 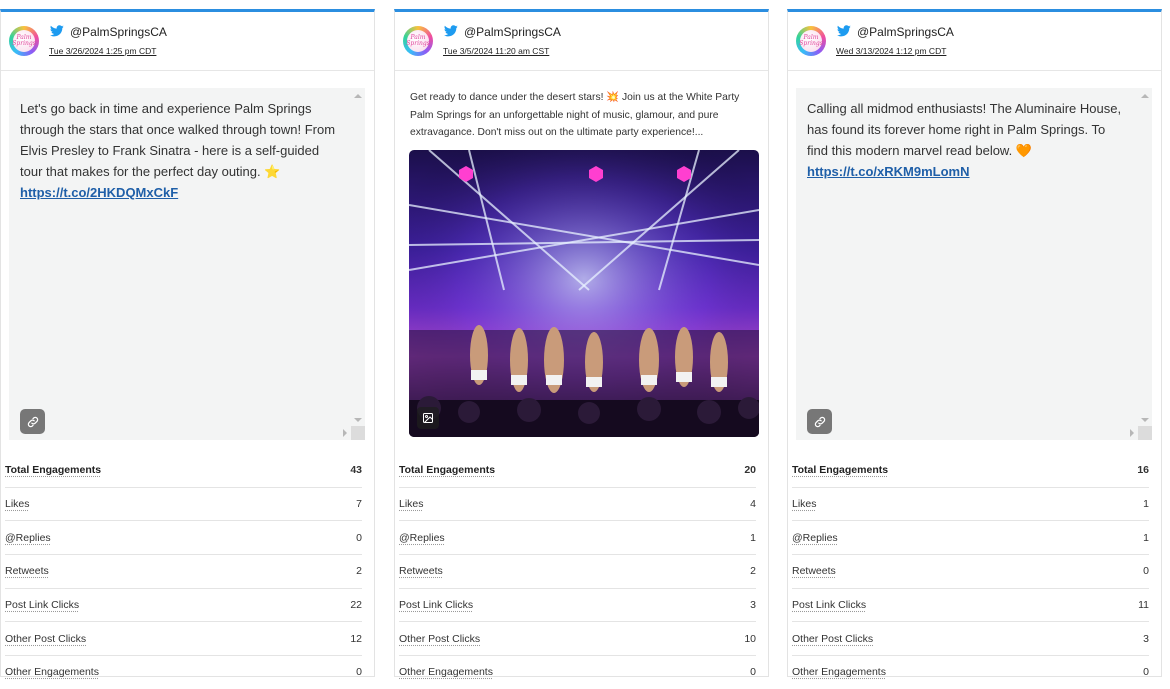 What do you see at coordinates (1143, 605) in the screenshot?
I see `metric-value: 11` at bounding box center [1143, 605].